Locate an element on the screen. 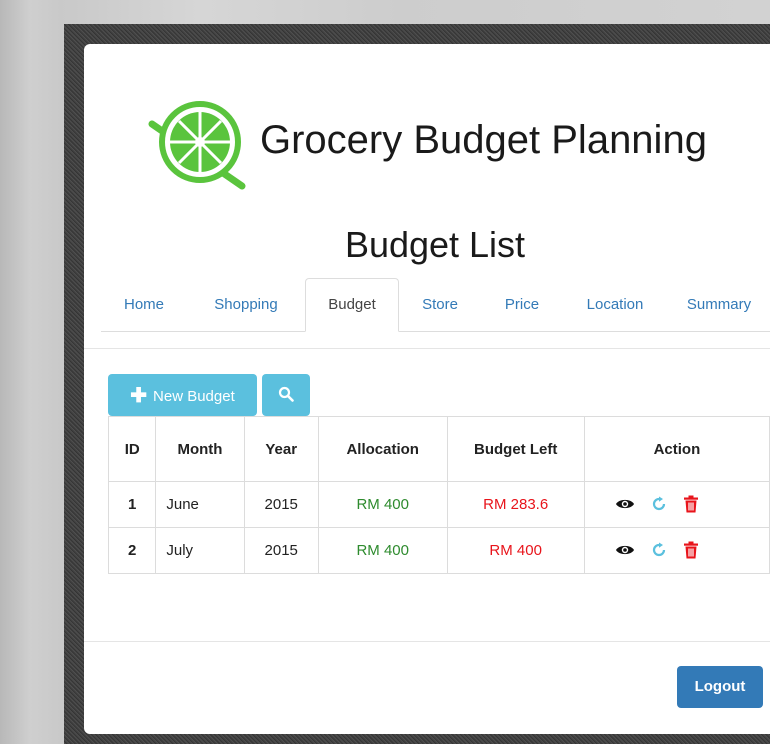 The height and width of the screenshot is (744, 770). logout-button: Logout is located at coordinates (720, 687).